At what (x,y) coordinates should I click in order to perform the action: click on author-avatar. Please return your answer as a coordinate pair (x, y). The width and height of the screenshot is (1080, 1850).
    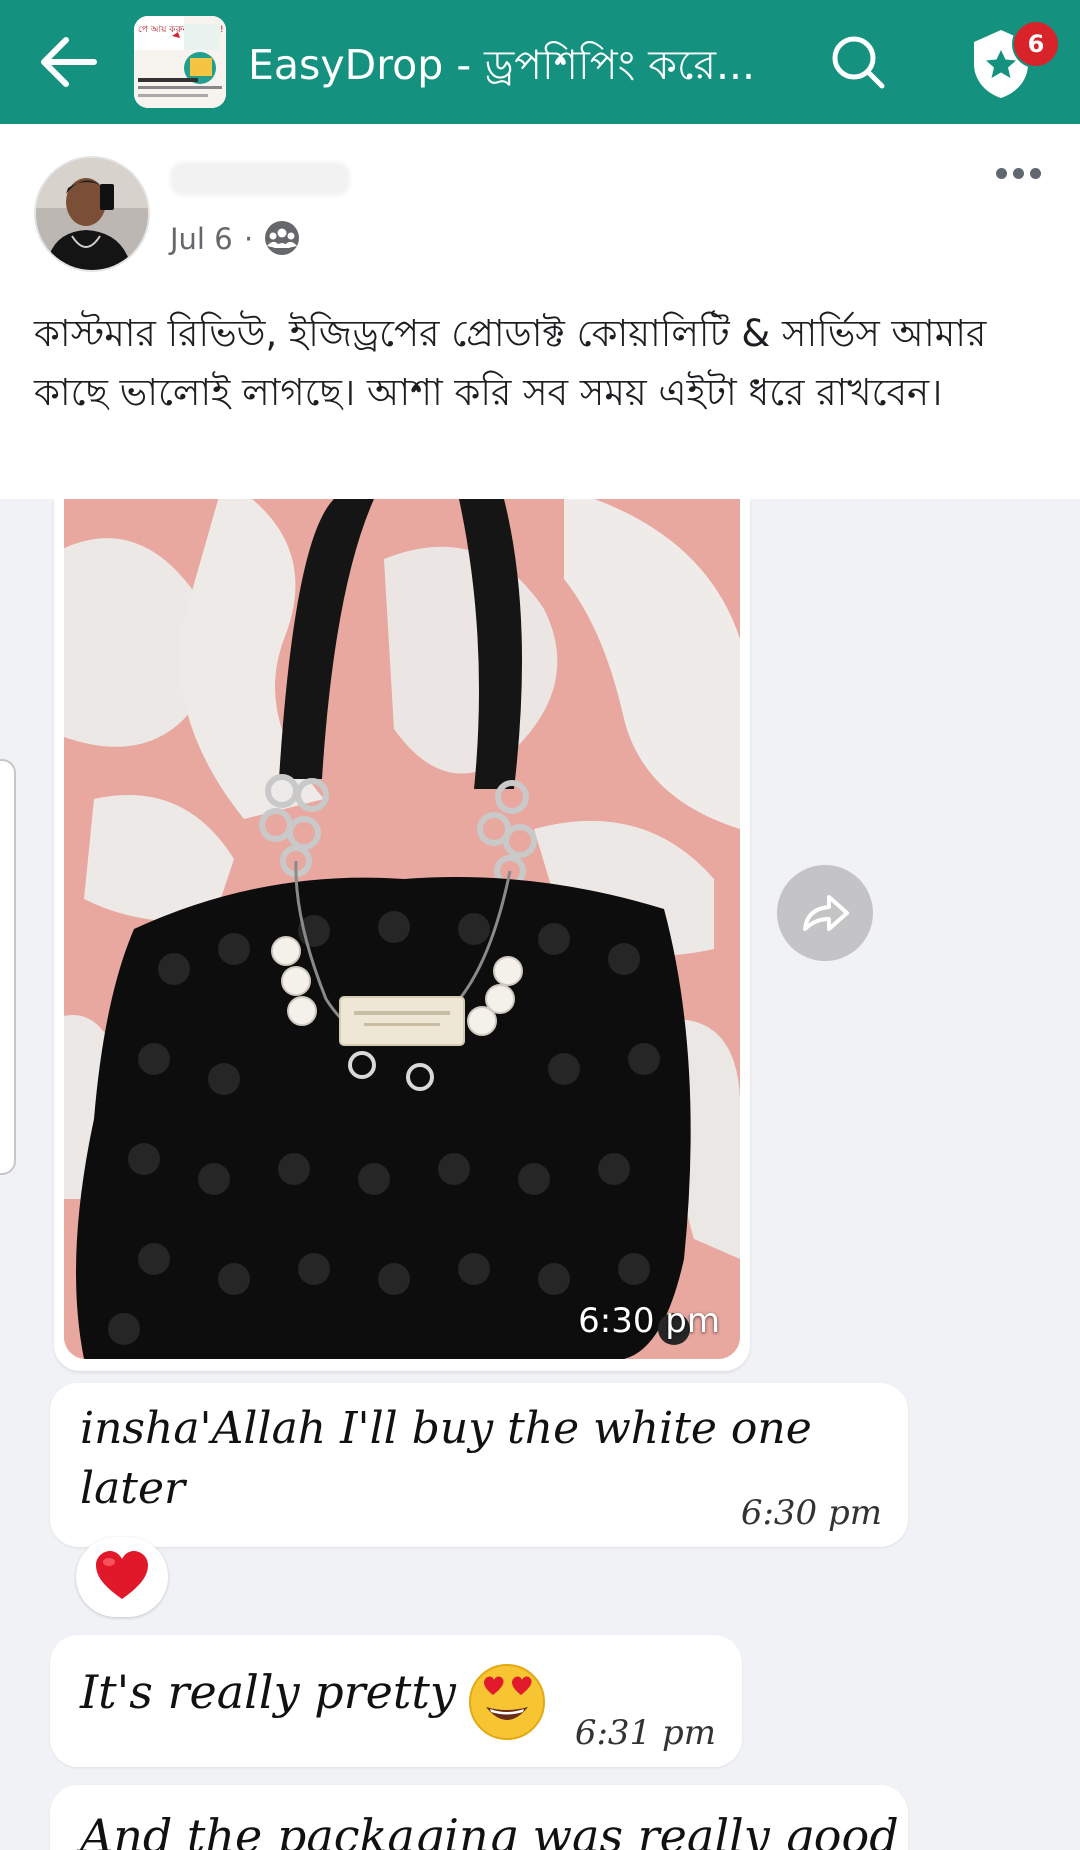
    Looking at the image, I should click on (92, 214).